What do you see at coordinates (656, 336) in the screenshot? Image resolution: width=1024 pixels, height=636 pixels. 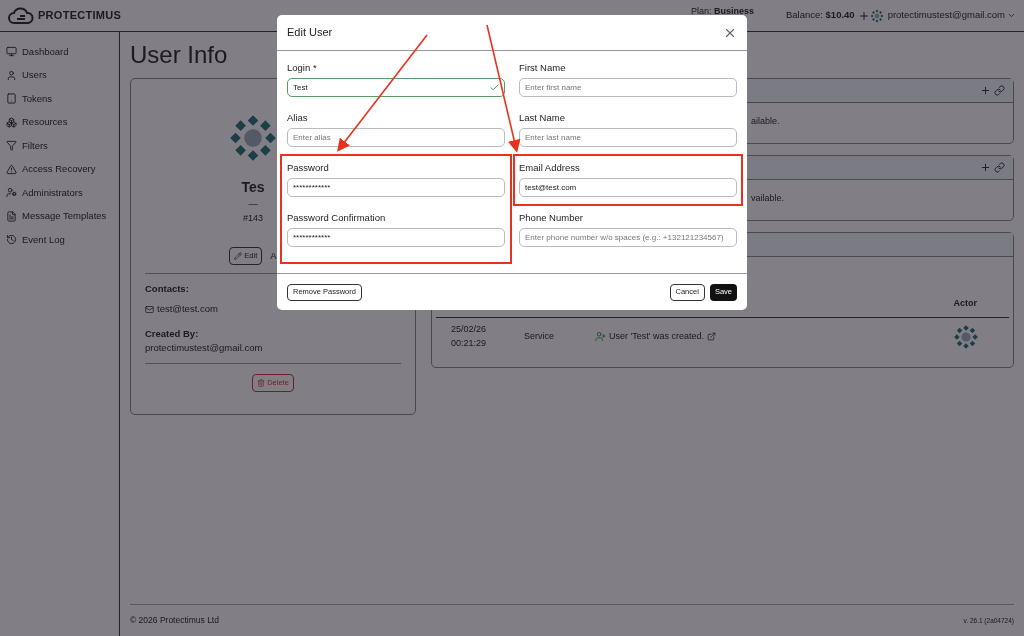 I see `event-message: User 'Test' was created.` at bounding box center [656, 336].